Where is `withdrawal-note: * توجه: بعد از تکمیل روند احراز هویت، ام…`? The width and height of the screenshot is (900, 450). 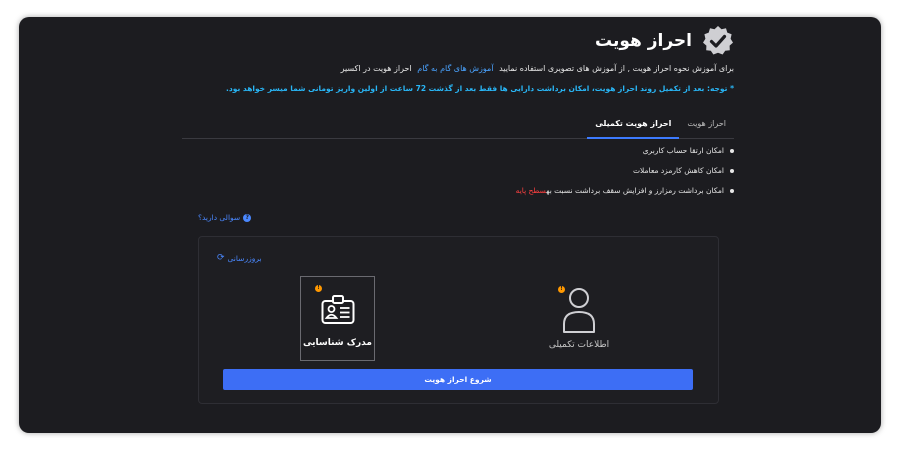
withdrawal-note: * توجه: بعد از تکمیل روند احراز هویت، ام… is located at coordinates (480, 88).